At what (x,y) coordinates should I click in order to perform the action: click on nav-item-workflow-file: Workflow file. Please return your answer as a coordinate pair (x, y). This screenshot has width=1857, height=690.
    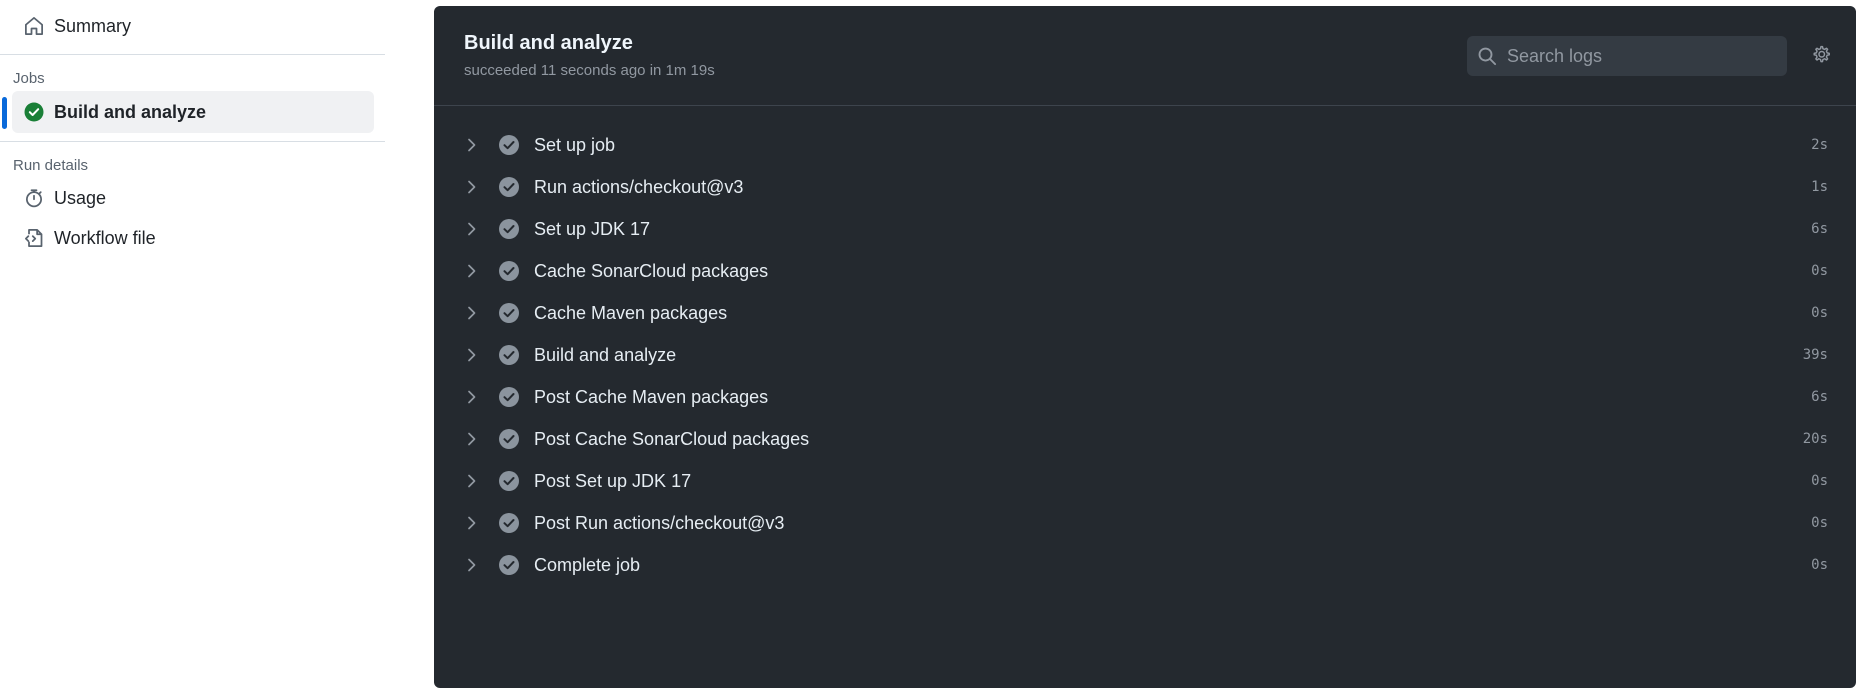
    Looking at the image, I should click on (193, 238).